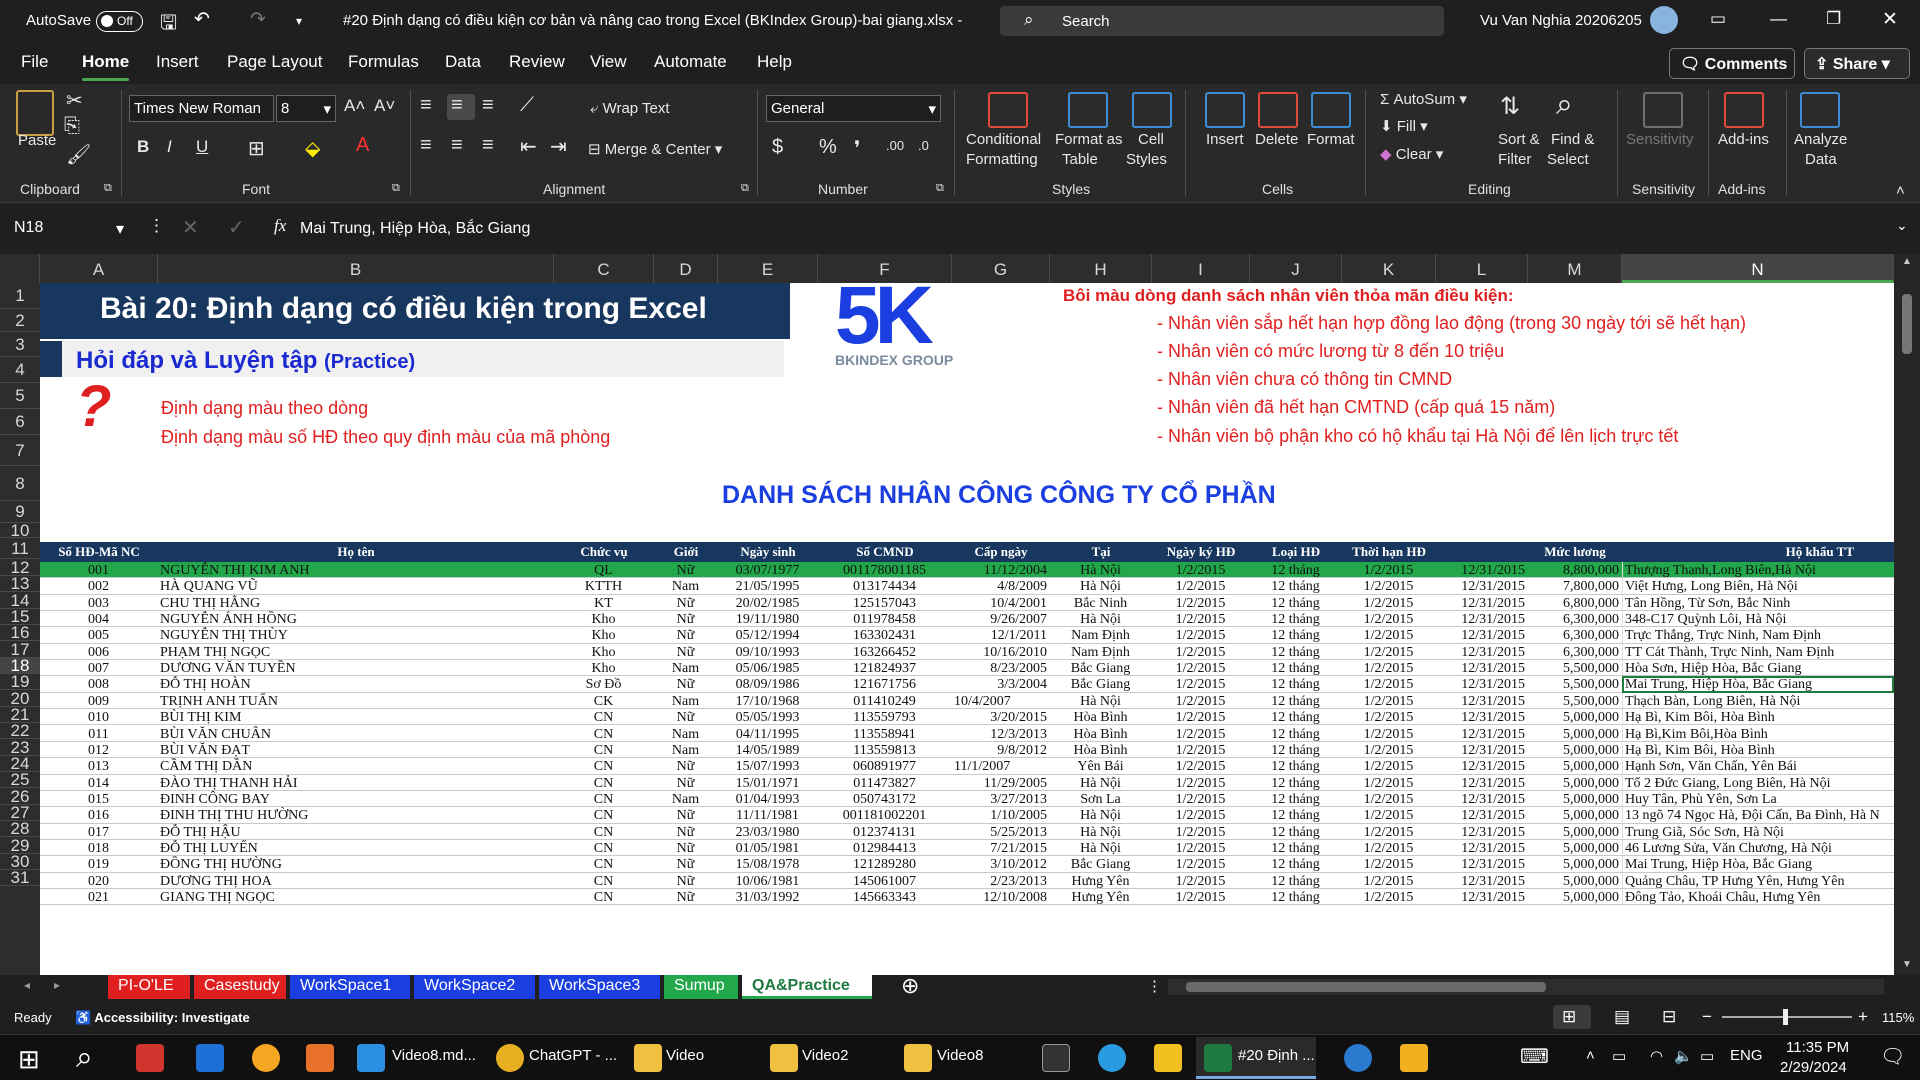 This screenshot has width=1920, height=1080. What do you see at coordinates (84, 1058) in the screenshot?
I see `taskbar-search-icon: ⌕` at bounding box center [84, 1058].